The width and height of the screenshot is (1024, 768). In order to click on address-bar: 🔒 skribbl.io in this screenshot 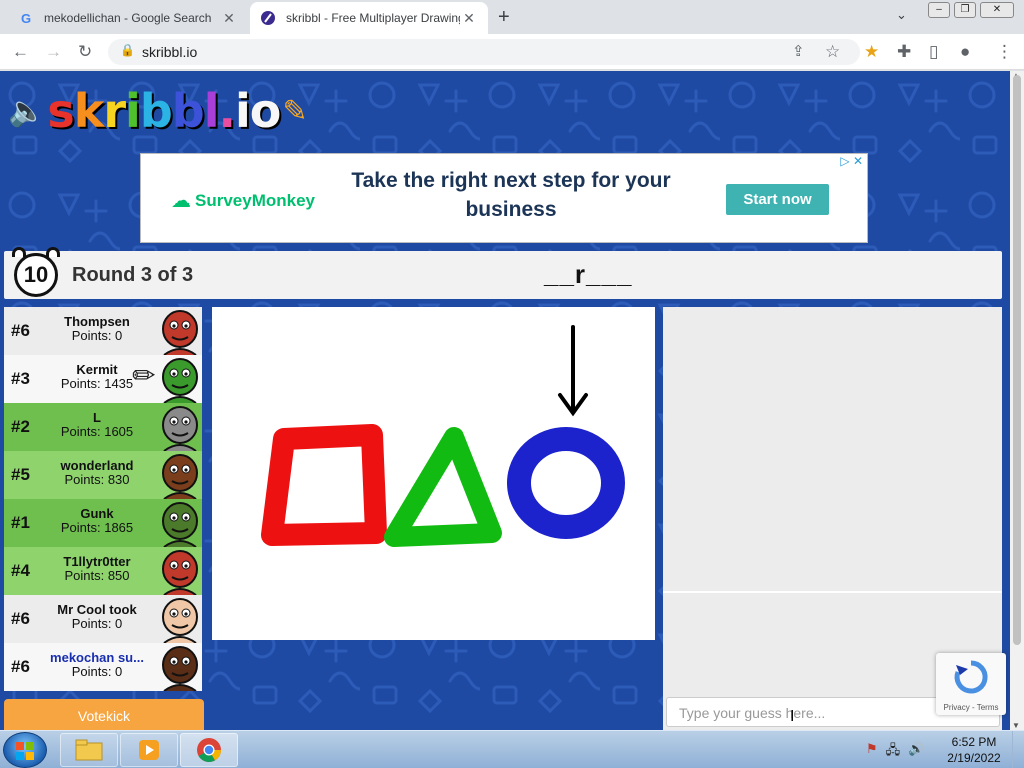, I will do `click(484, 52)`.